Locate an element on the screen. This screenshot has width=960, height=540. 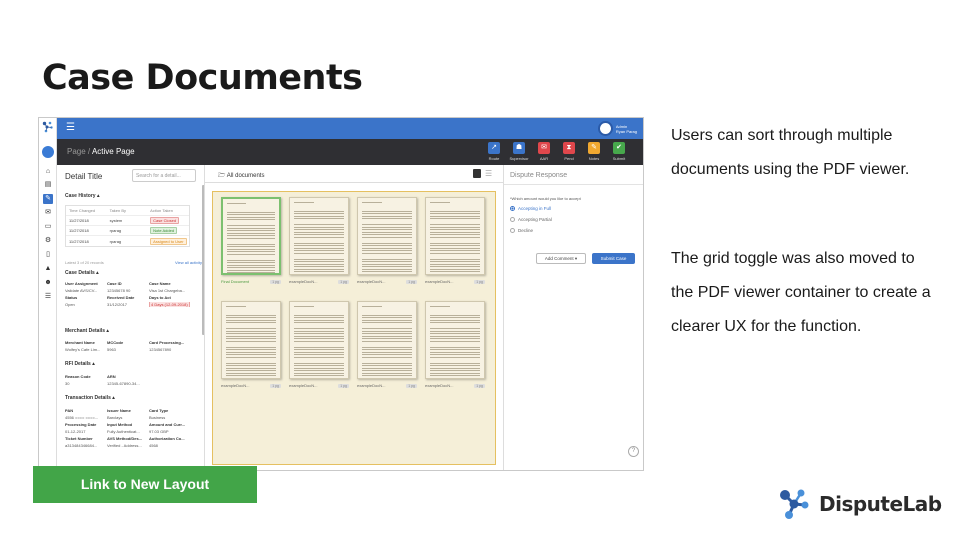
rfi-details-heading: RFI Details ▴ is located at coordinates (80, 364).